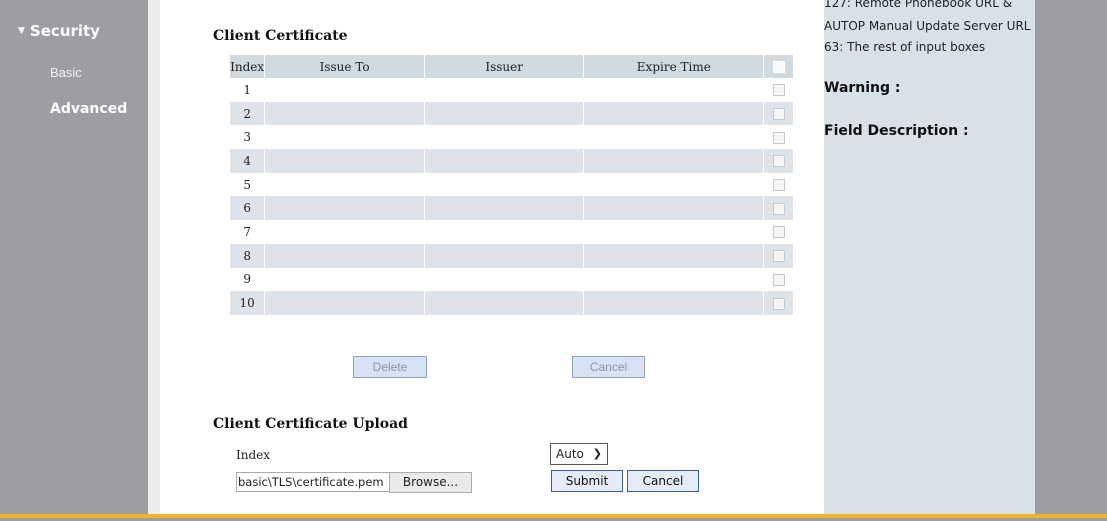  Describe the element at coordinates (503, 66) in the screenshot. I see `column-header-issuer: Issuer` at that location.